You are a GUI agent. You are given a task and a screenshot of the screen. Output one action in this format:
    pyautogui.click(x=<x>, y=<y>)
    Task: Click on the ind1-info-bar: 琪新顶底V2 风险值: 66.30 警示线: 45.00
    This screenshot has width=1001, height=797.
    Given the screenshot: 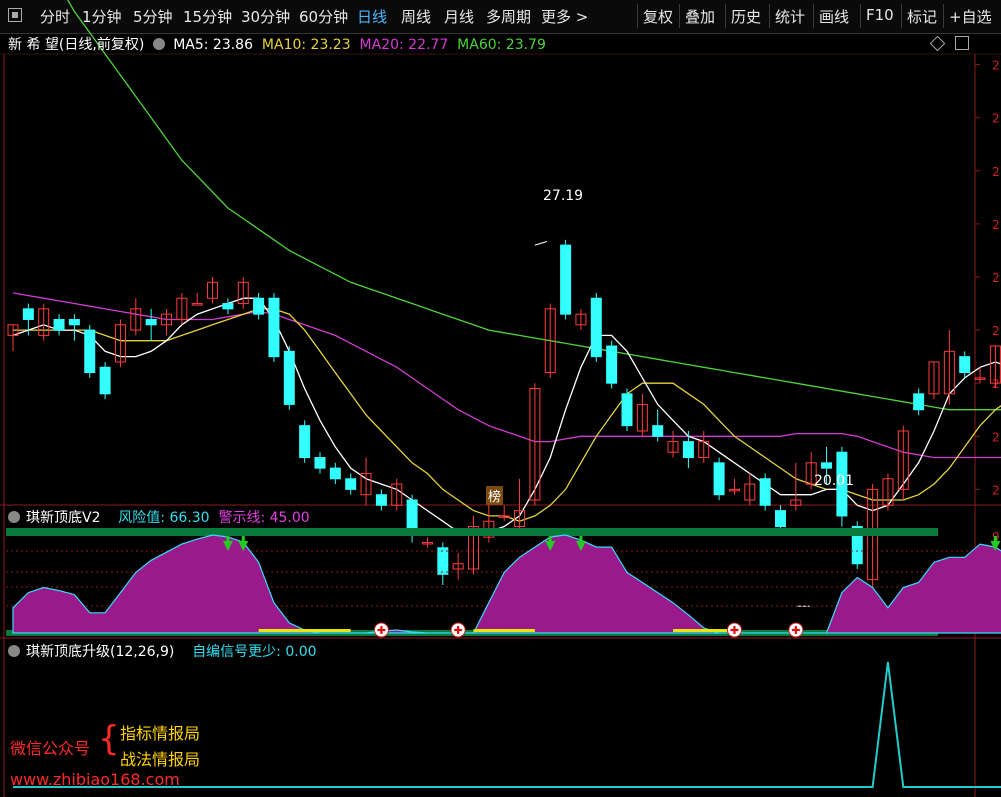 What is the action you would take?
    pyautogui.click(x=159, y=517)
    